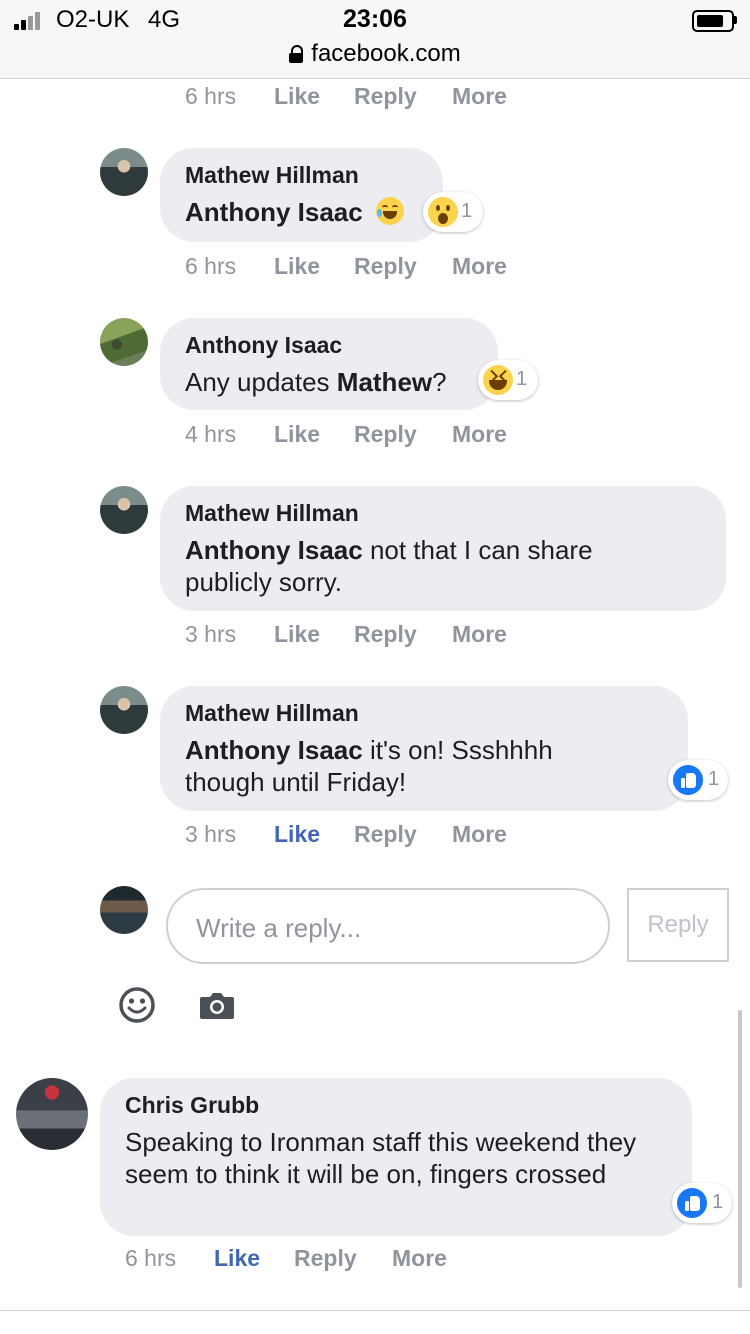 This screenshot has width=750, height=1334. I want to click on comment-actions: 4 hrs Like Reply More, so click(385, 436).